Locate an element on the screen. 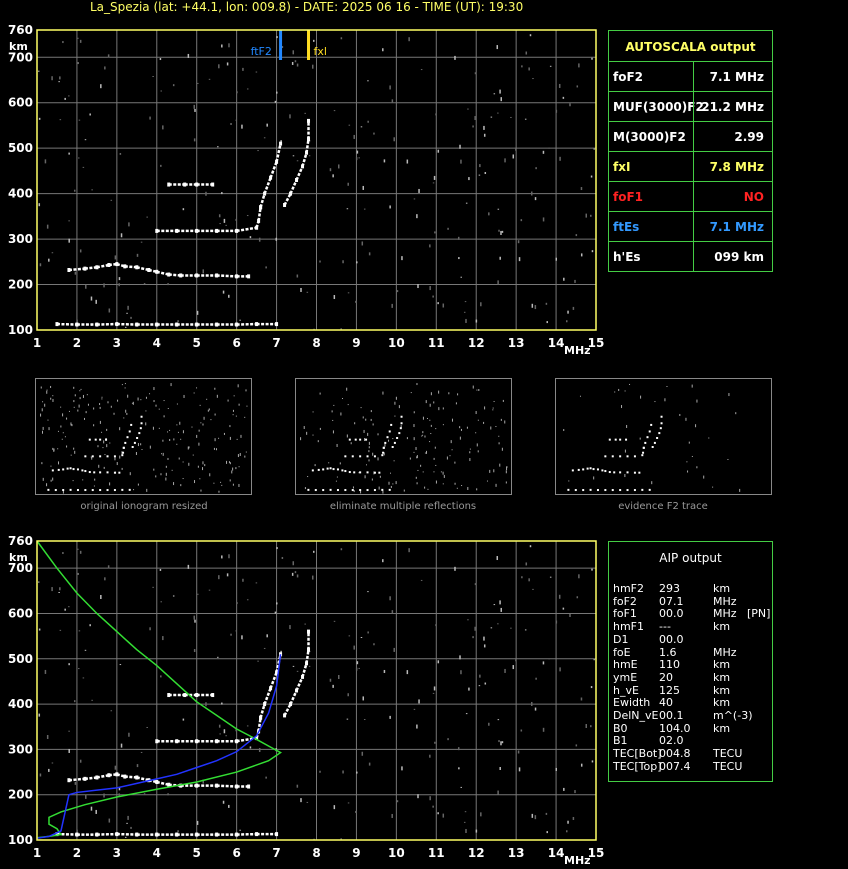 This screenshot has height=869, width=848. aip-value: 110 is located at coordinates (669, 665).